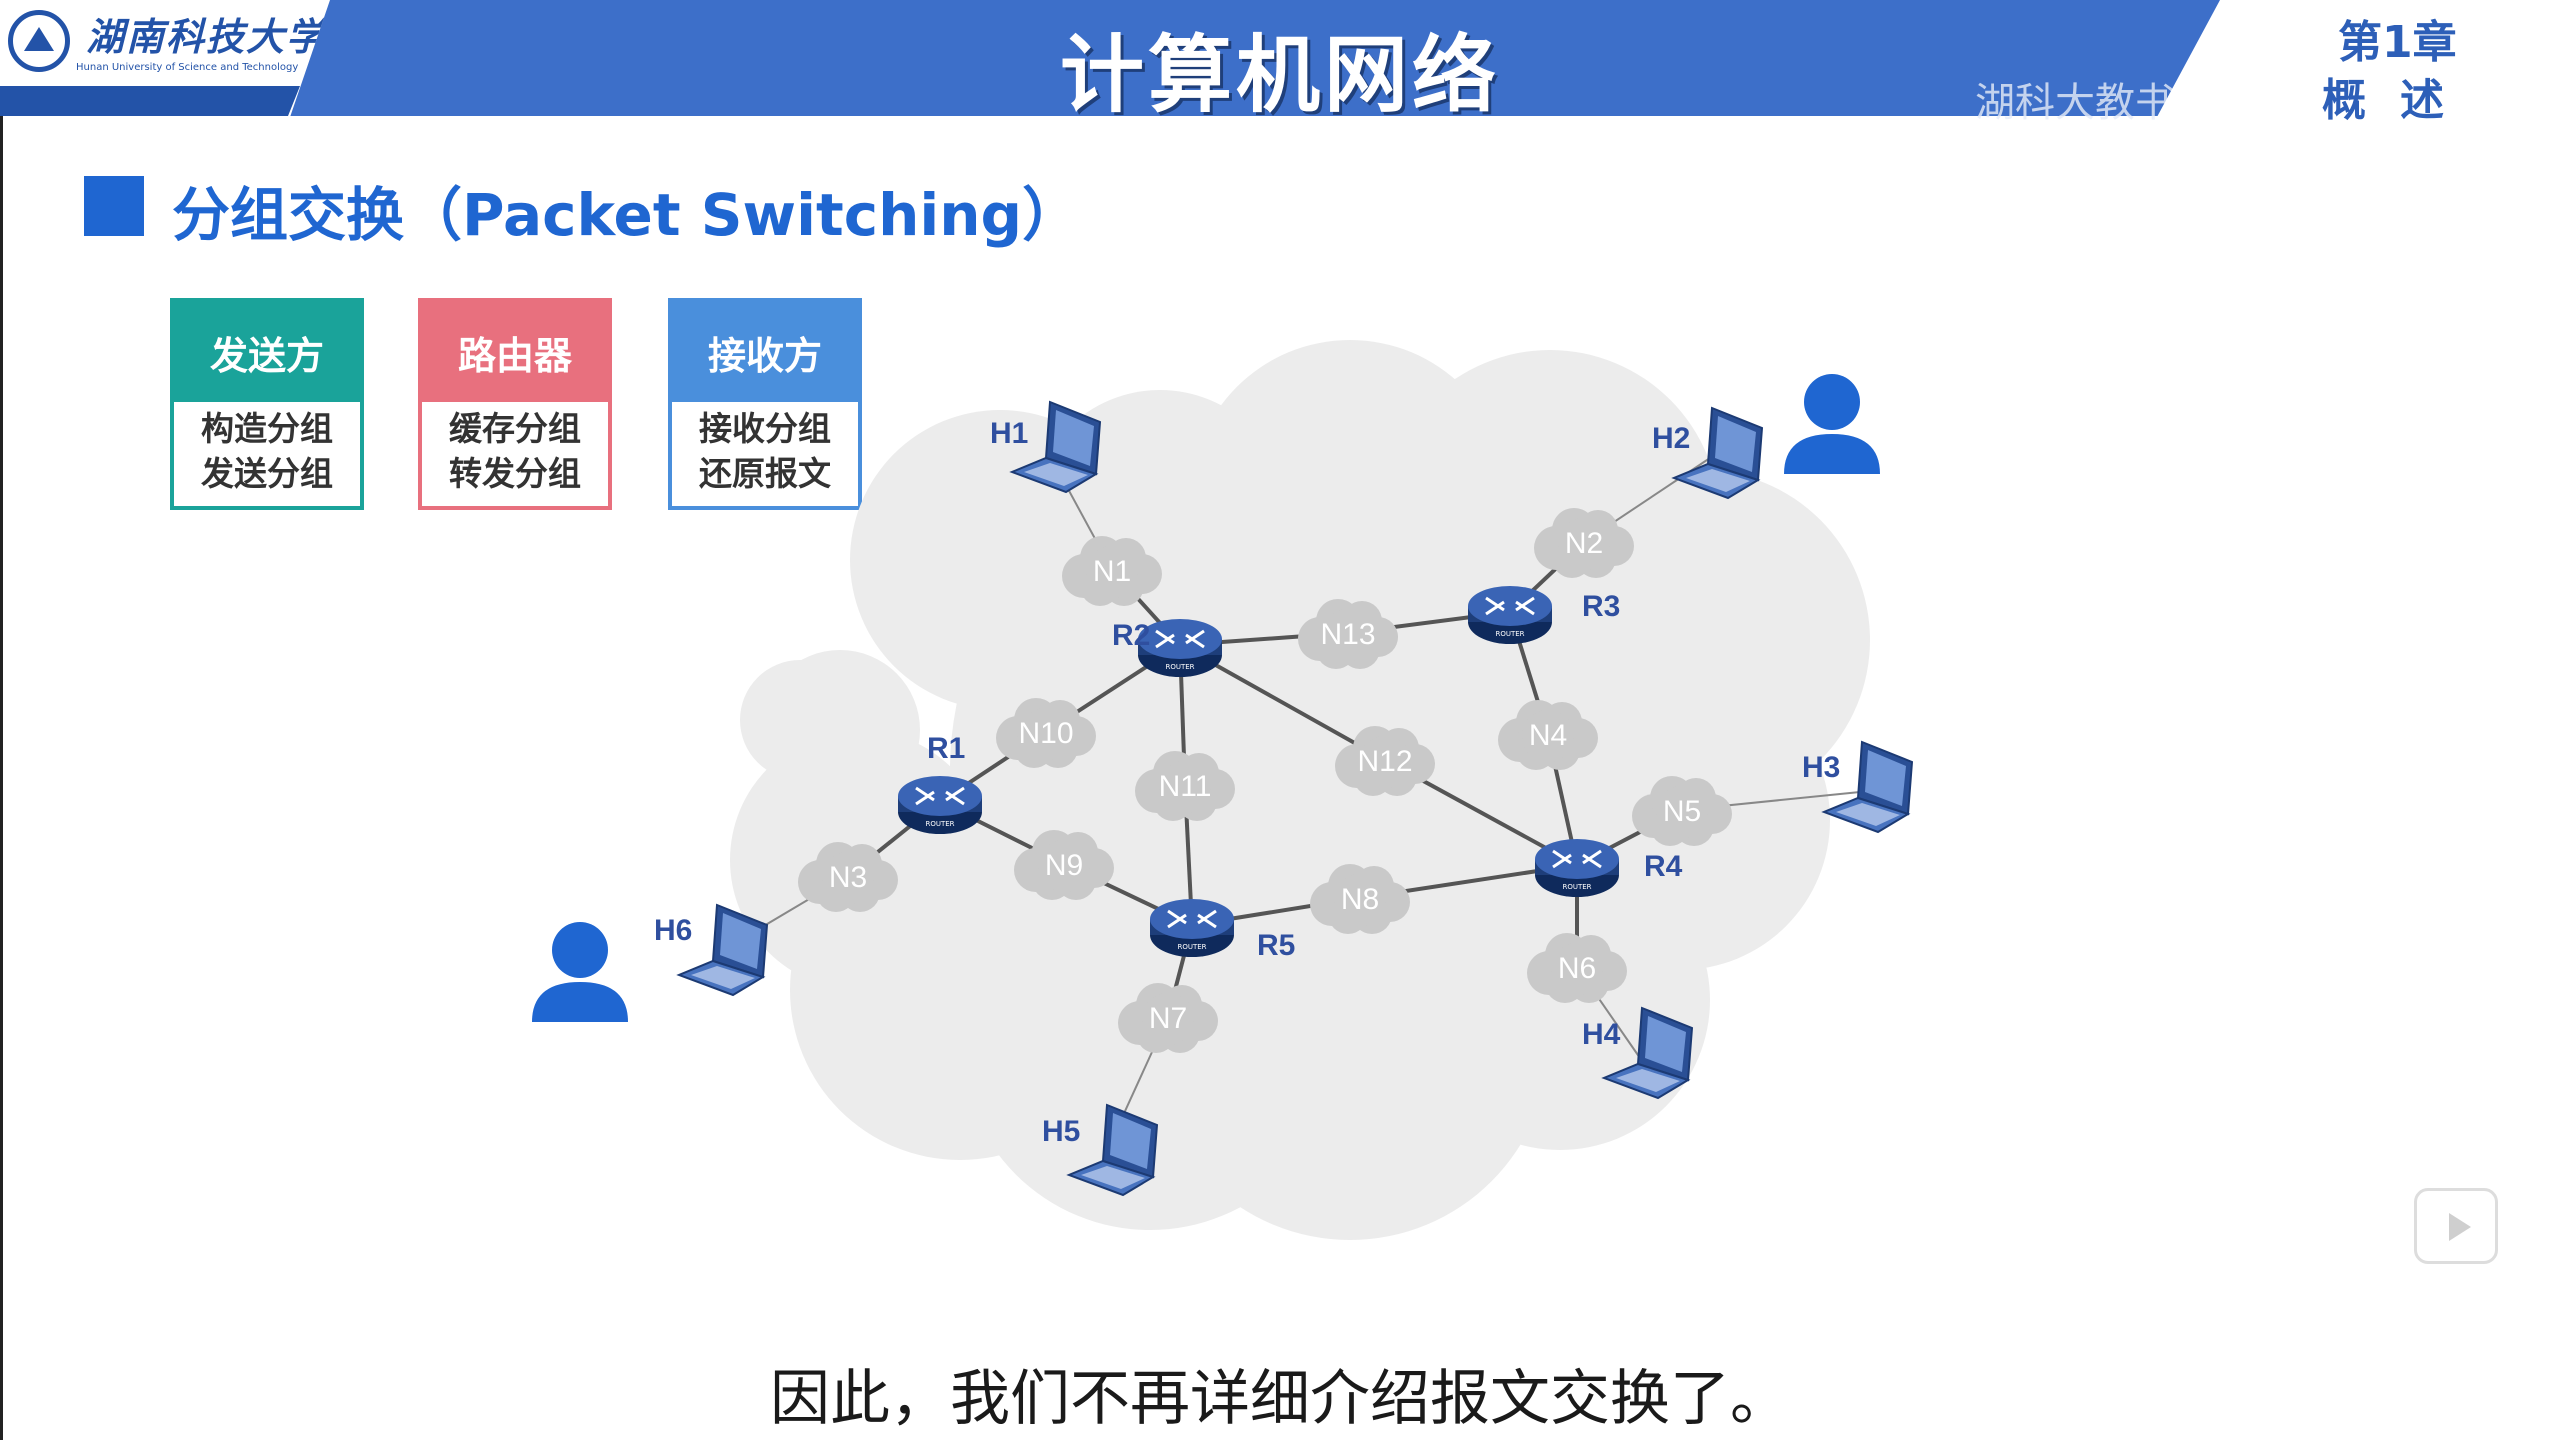 The image size is (2560, 1440). What do you see at coordinates (1577, 968) in the screenshot?
I see `network-node-label: N6` at bounding box center [1577, 968].